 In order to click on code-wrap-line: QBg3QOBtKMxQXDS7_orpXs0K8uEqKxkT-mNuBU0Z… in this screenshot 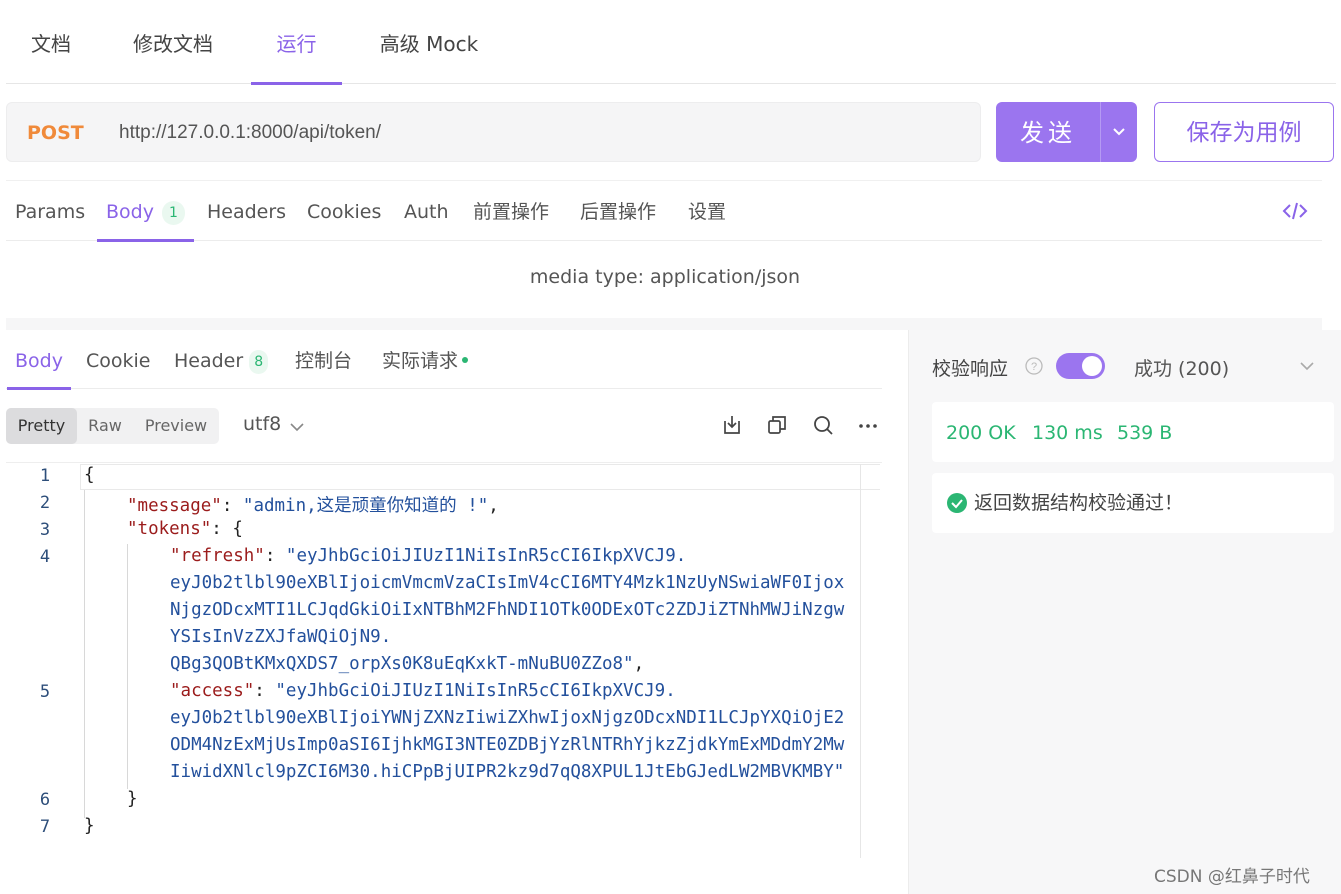, I will do `click(407, 664)`.